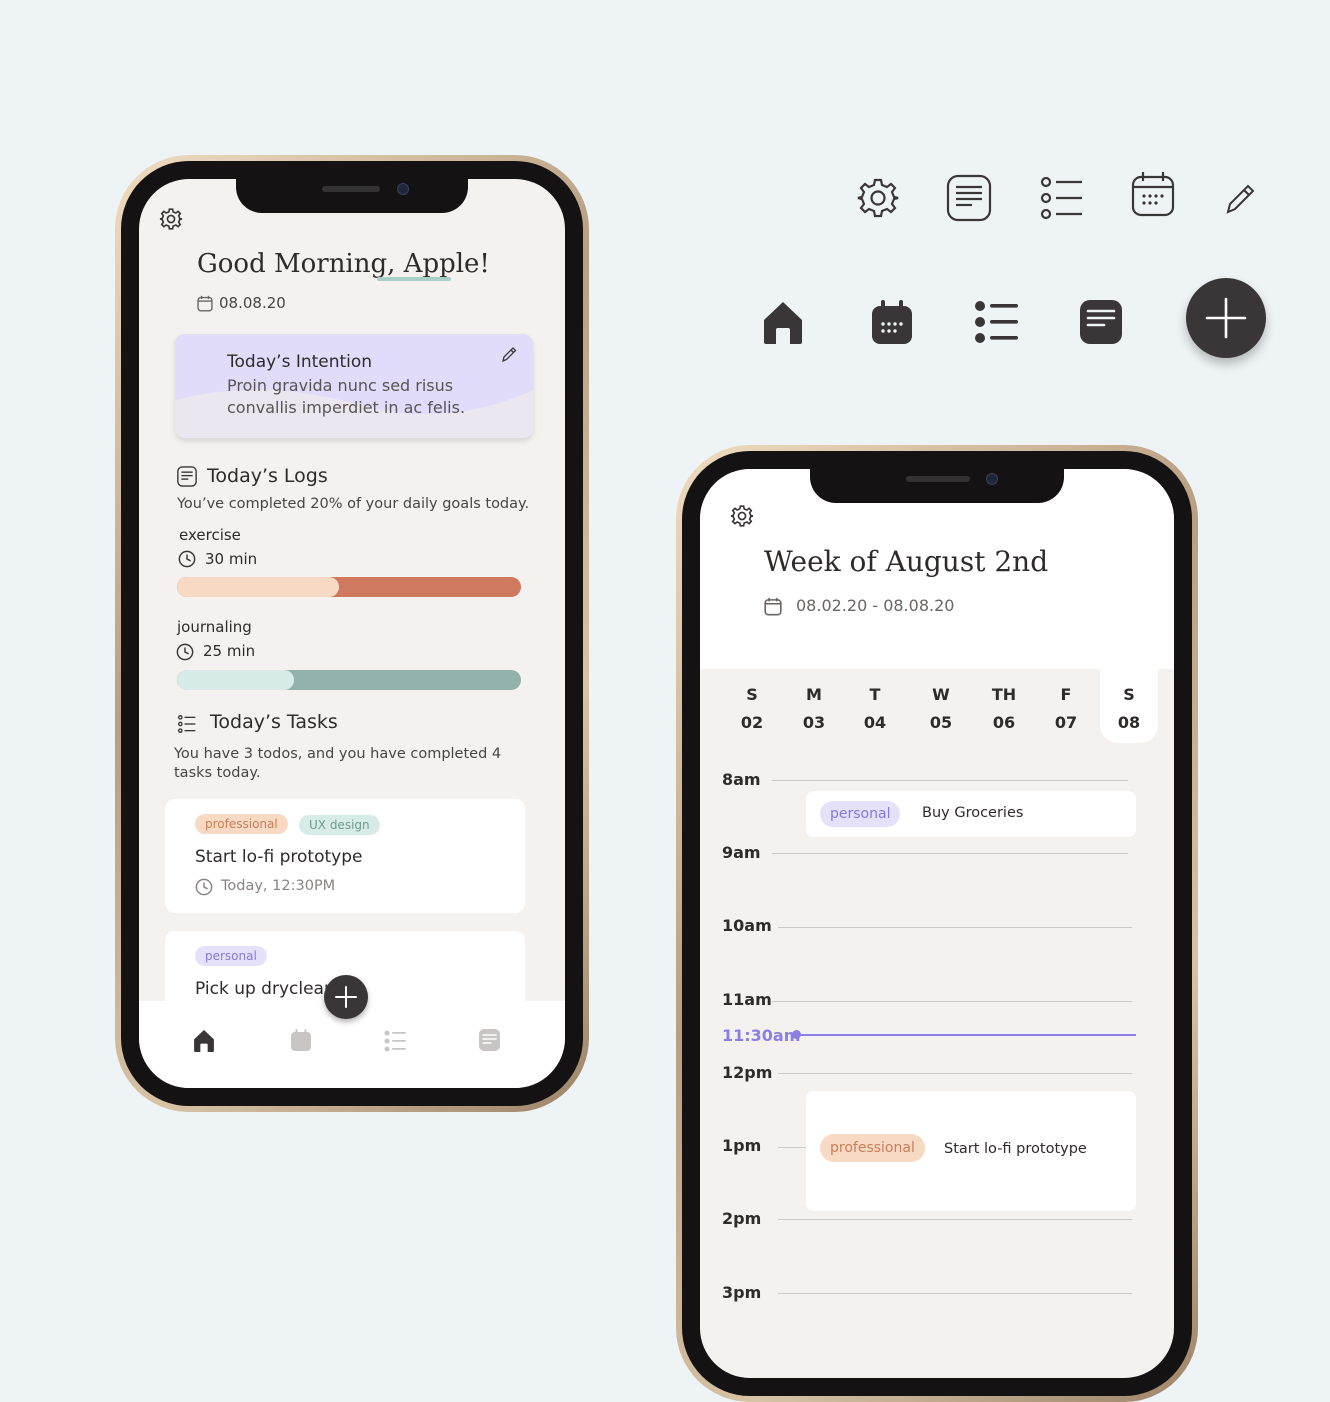 Image resolution: width=1330 pixels, height=1402 pixels. What do you see at coordinates (1226, 318) in the screenshot?
I see `plus-icon` at bounding box center [1226, 318].